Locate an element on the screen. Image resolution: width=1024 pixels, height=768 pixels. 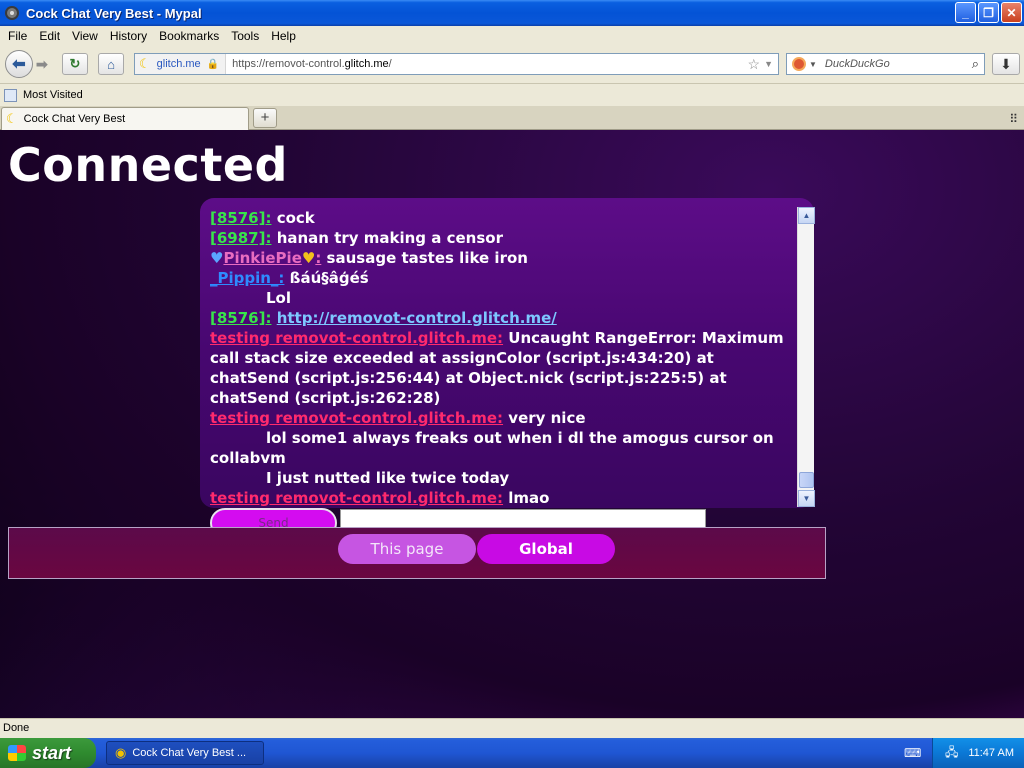
tab-favicon-icon: ☾ is located at coordinates (12, 118).